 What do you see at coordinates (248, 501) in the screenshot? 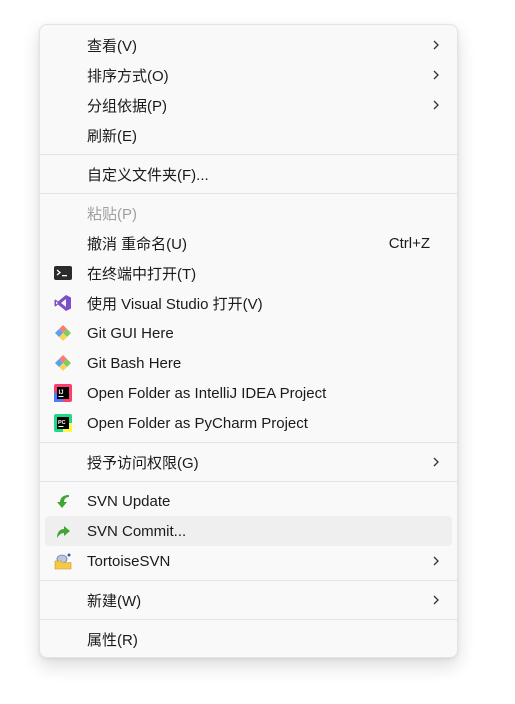
I see `menu-item-svn-update: SVN Update` at bounding box center [248, 501].